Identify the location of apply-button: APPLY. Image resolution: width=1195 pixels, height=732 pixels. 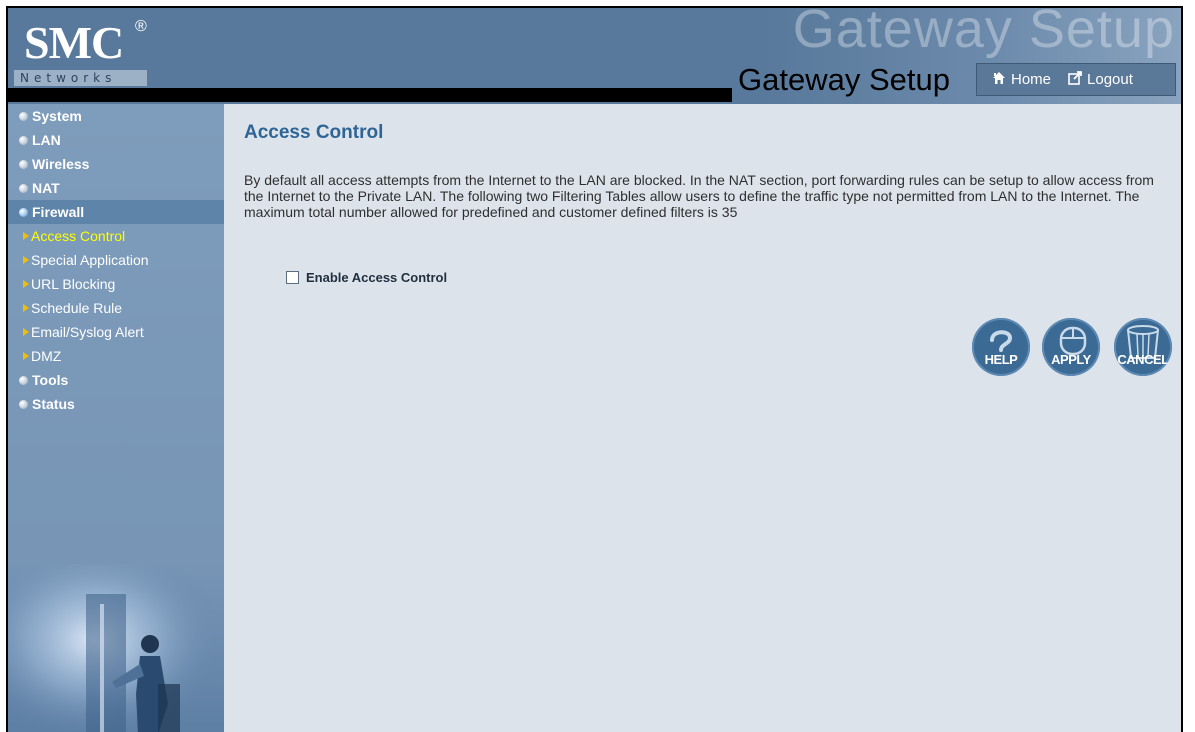
(1071, 347).